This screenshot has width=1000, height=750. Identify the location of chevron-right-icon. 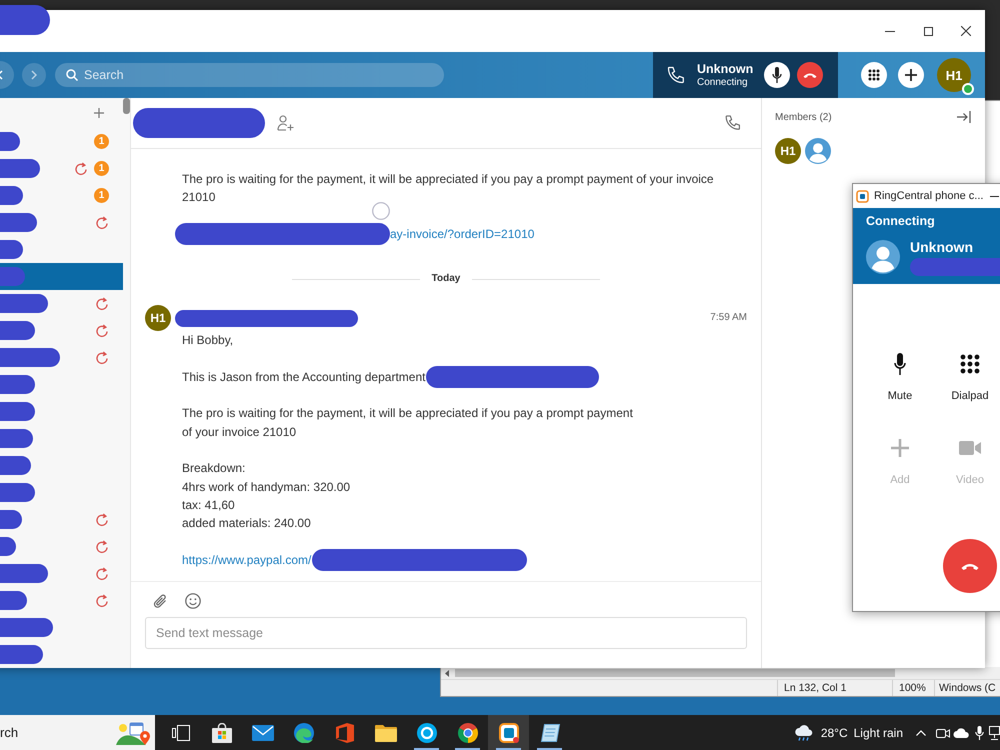
(34, 75).